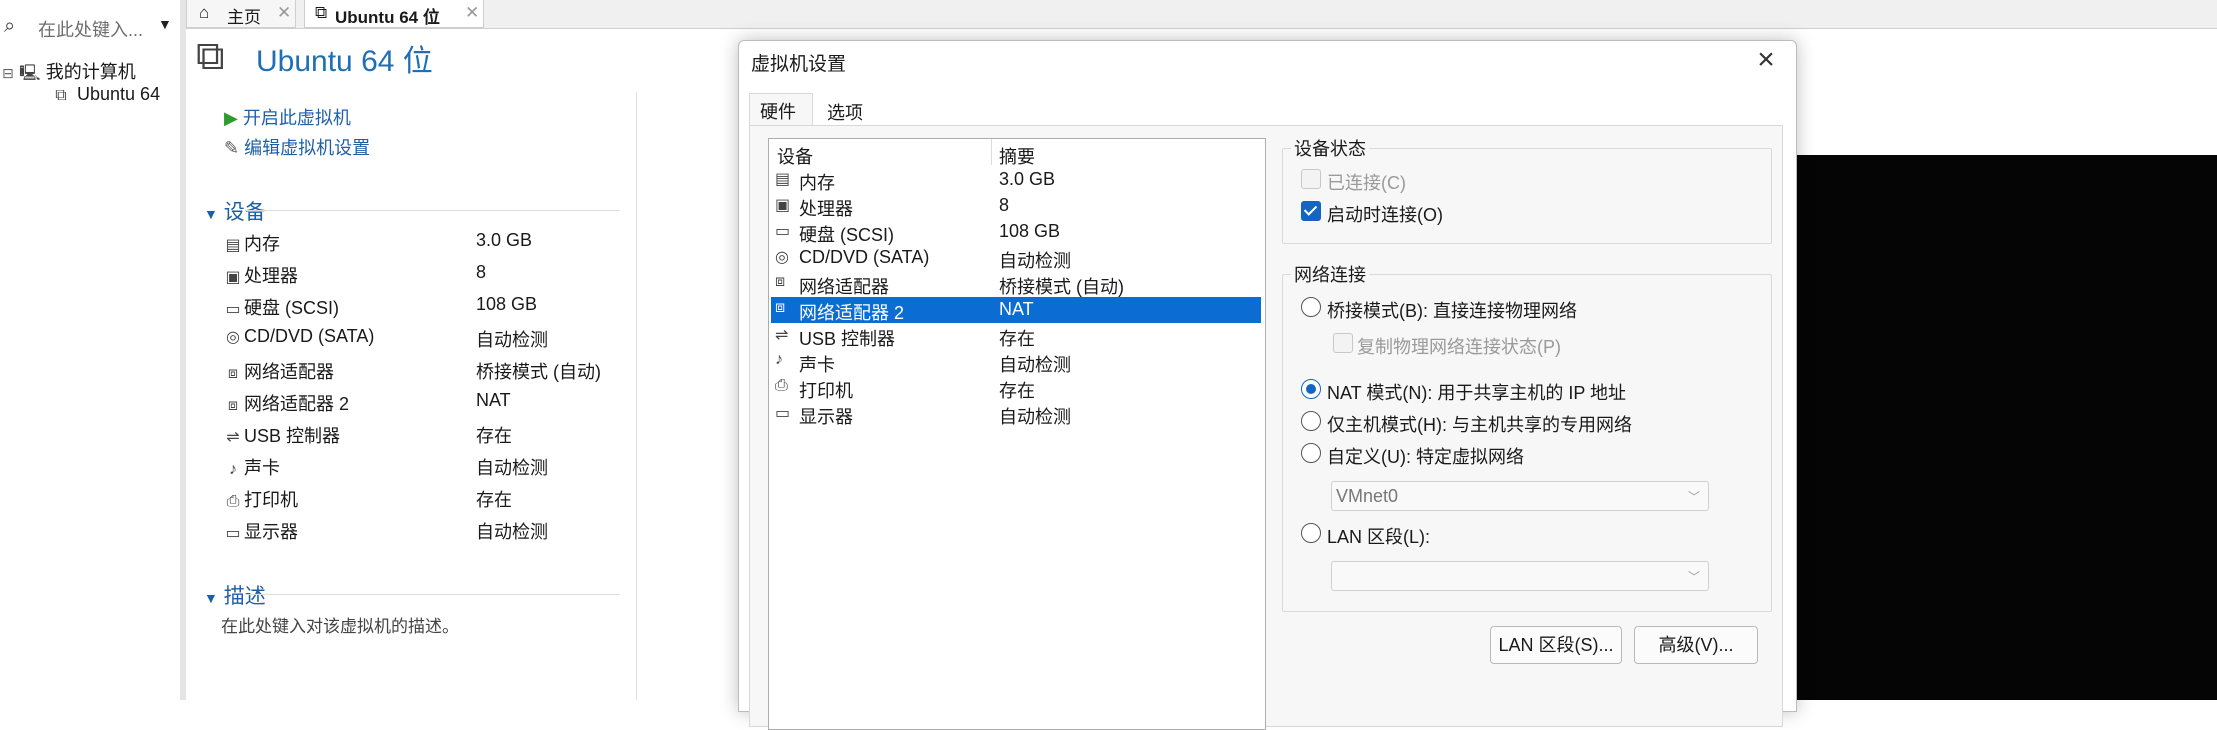  What do you see at coordinates (512, 532) in the screenshot?
I see `device-value: 自动检测` at bounding box center [512, 532].